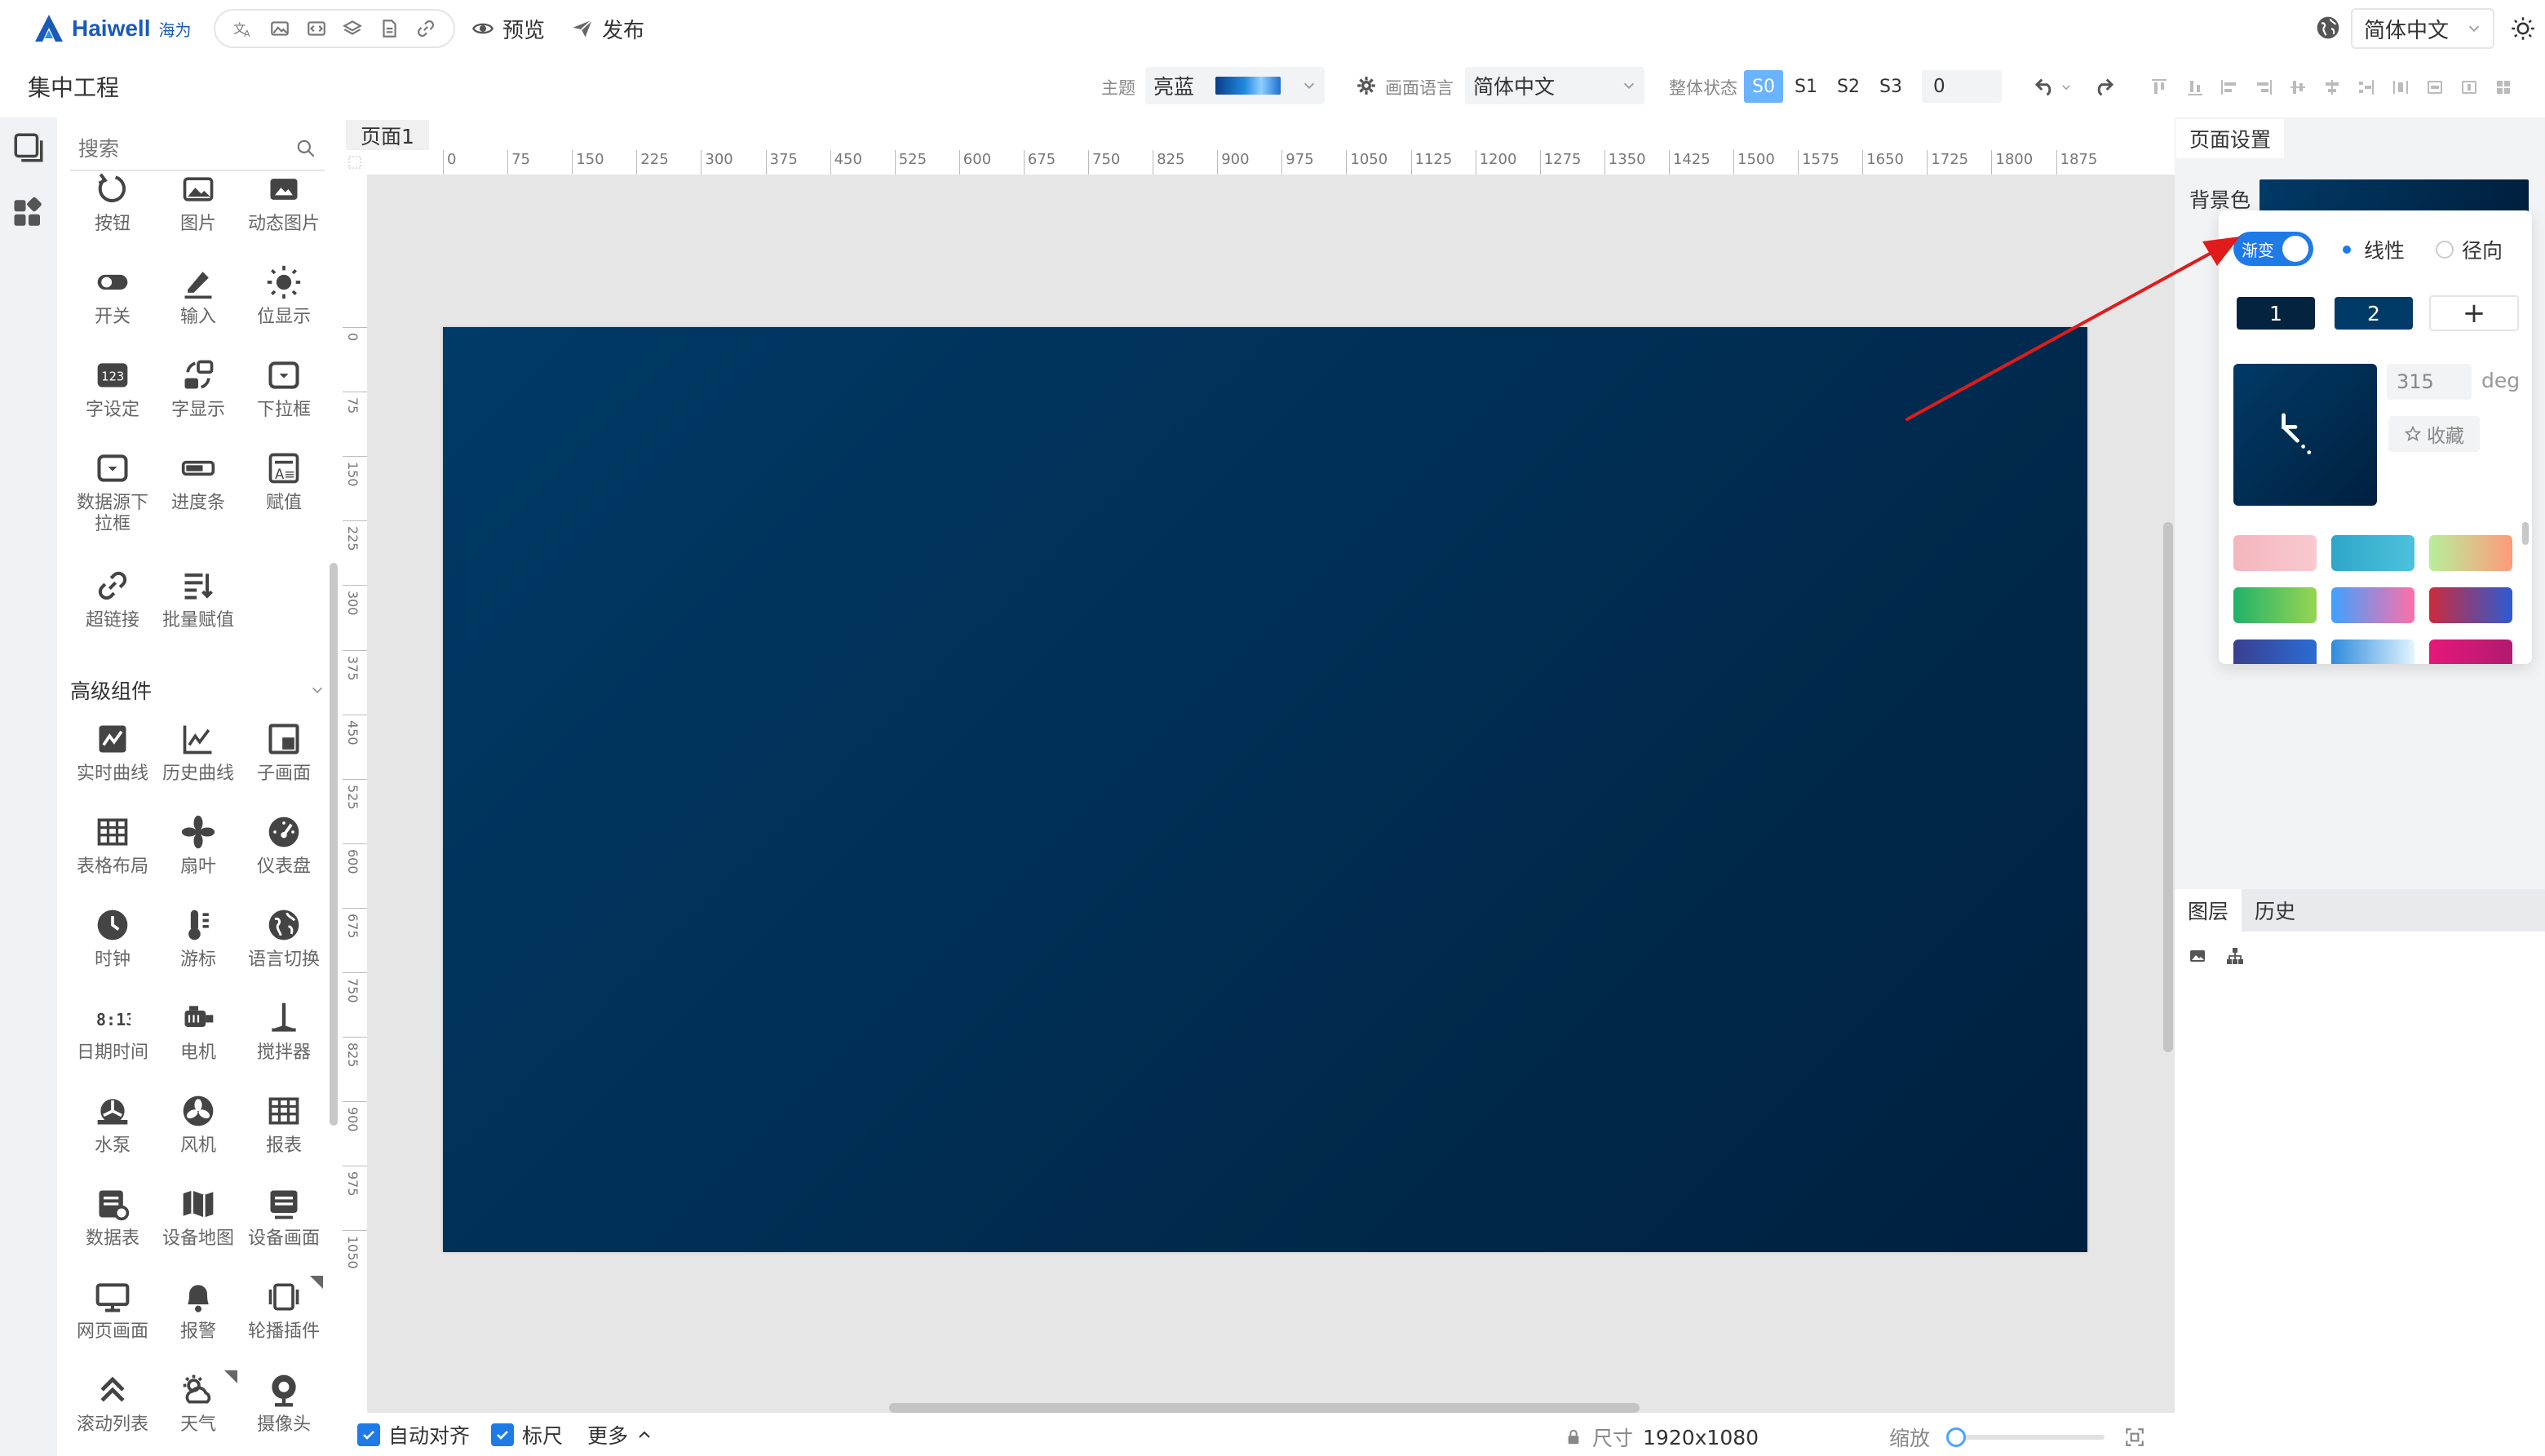  Describe the element at coordinates (413, 1435) in the screenshot. I see `auto-align-checkbox: 自动对齐` at that location.